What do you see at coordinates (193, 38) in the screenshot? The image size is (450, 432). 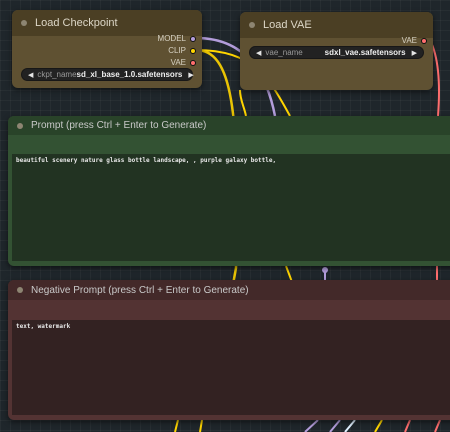 I see `model-slot-icon` at bounding box center [193, 38].